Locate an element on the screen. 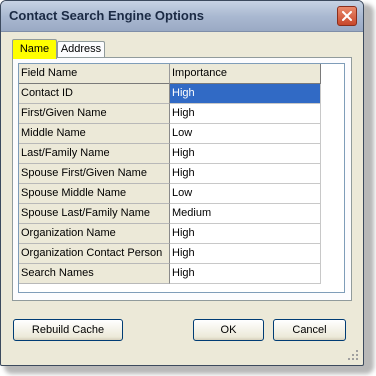 This screenshot has height=376, width=376. table-row: Organization Contact Person High is located at coordinates (170, 254).